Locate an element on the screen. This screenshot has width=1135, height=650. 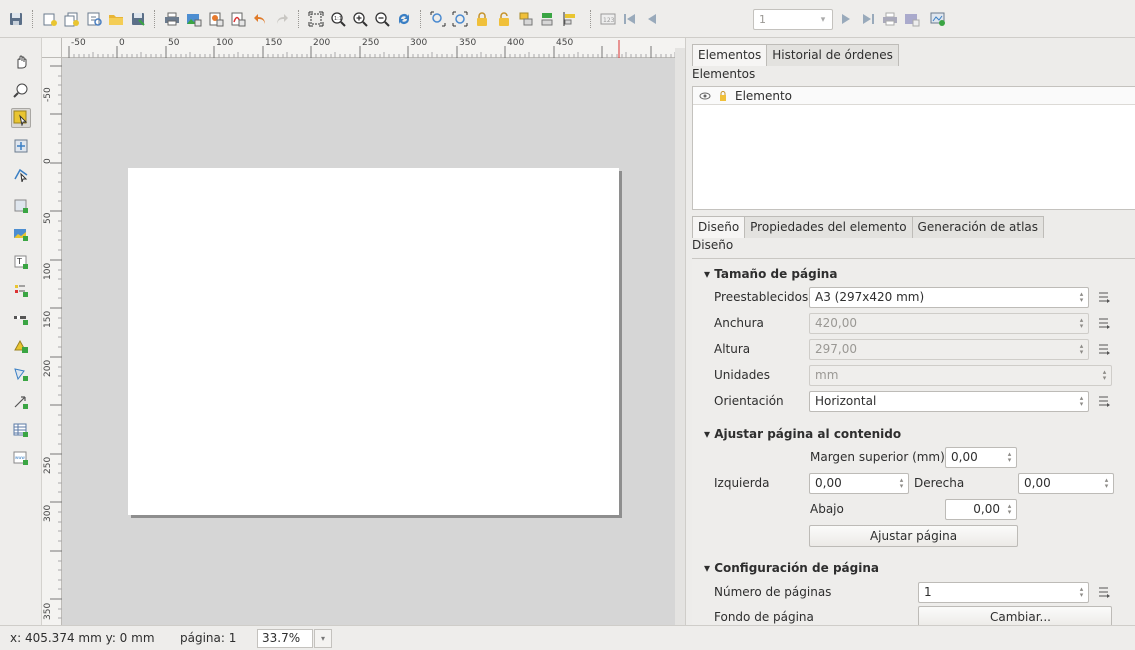
add-label-icon: T is located at coordinates (21, 262).